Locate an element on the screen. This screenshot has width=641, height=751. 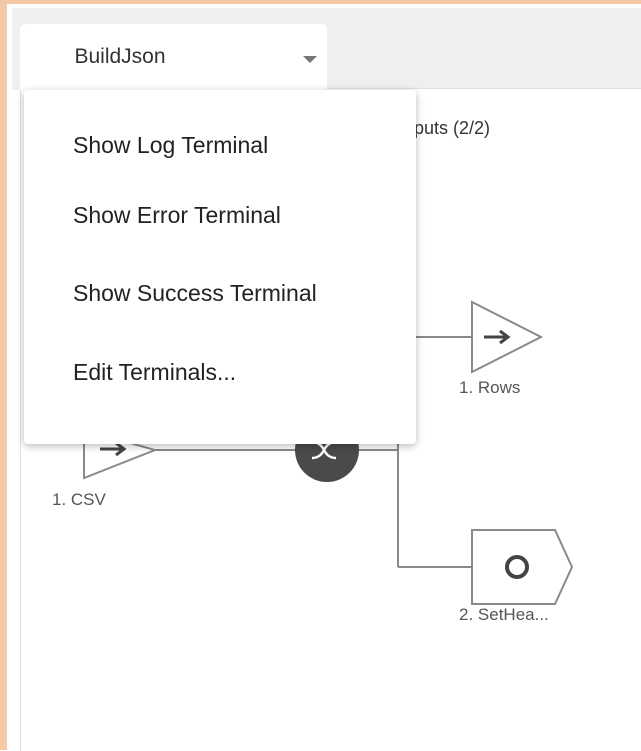
menu-item-show-error-terminal: Show Error Terminal is located at coordinates (220, 215).